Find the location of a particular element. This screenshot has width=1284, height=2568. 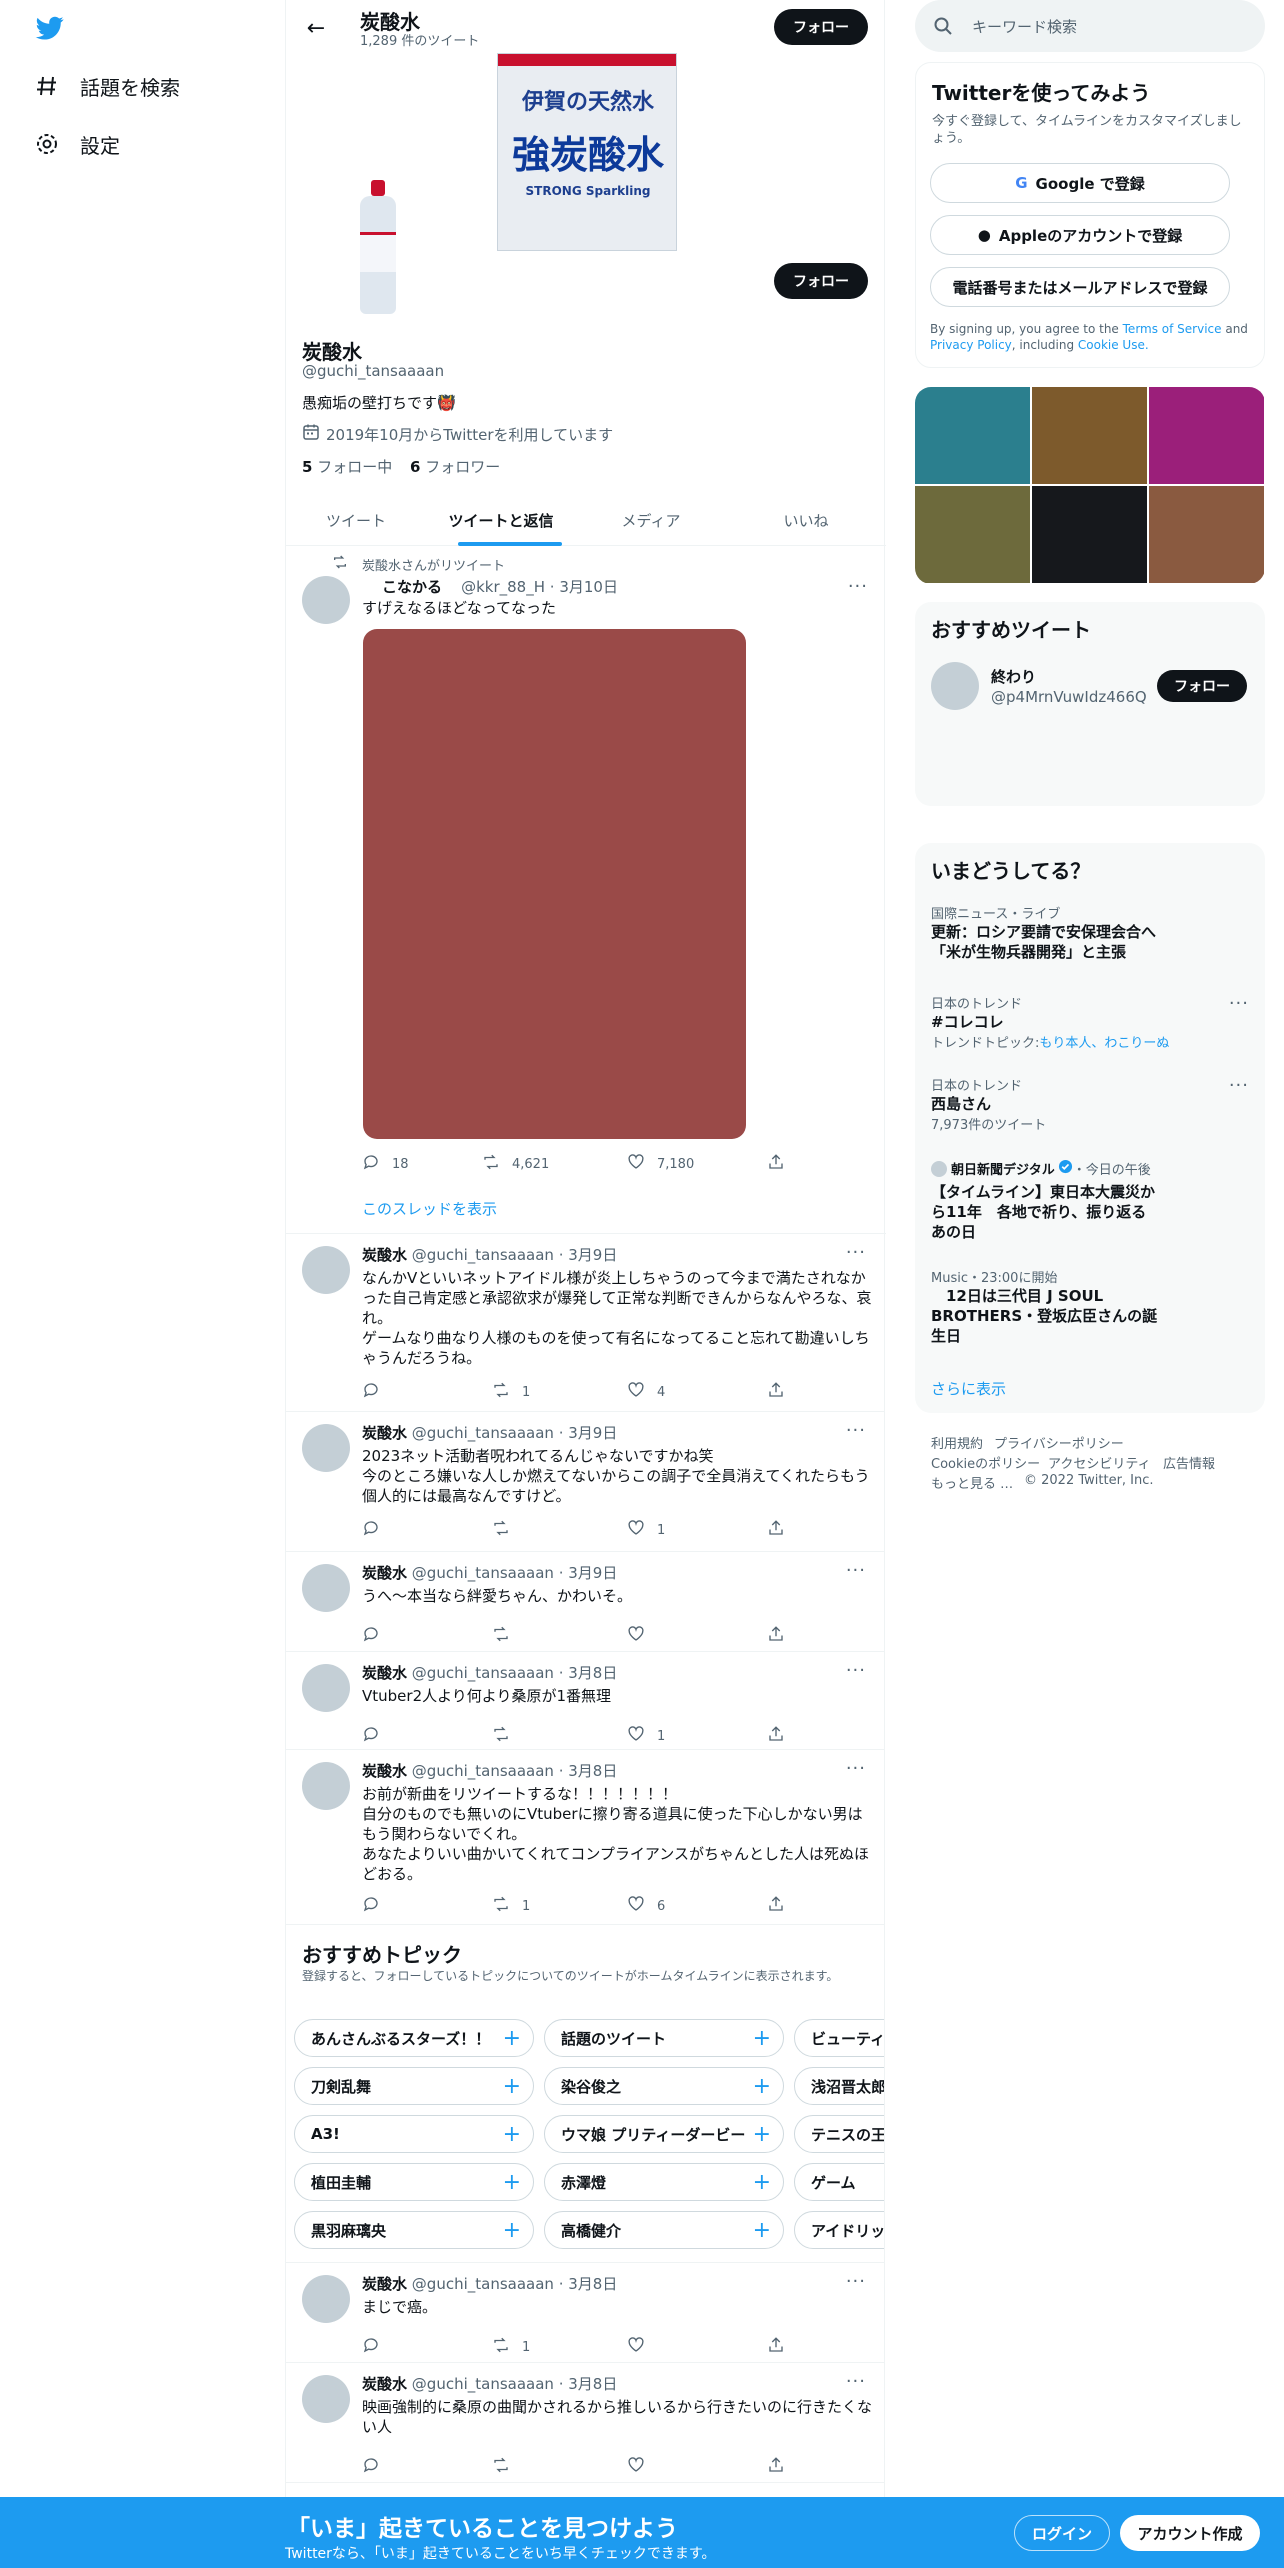

footer-ads-link: 広告情報 is located at coordinates (1189, 1462).